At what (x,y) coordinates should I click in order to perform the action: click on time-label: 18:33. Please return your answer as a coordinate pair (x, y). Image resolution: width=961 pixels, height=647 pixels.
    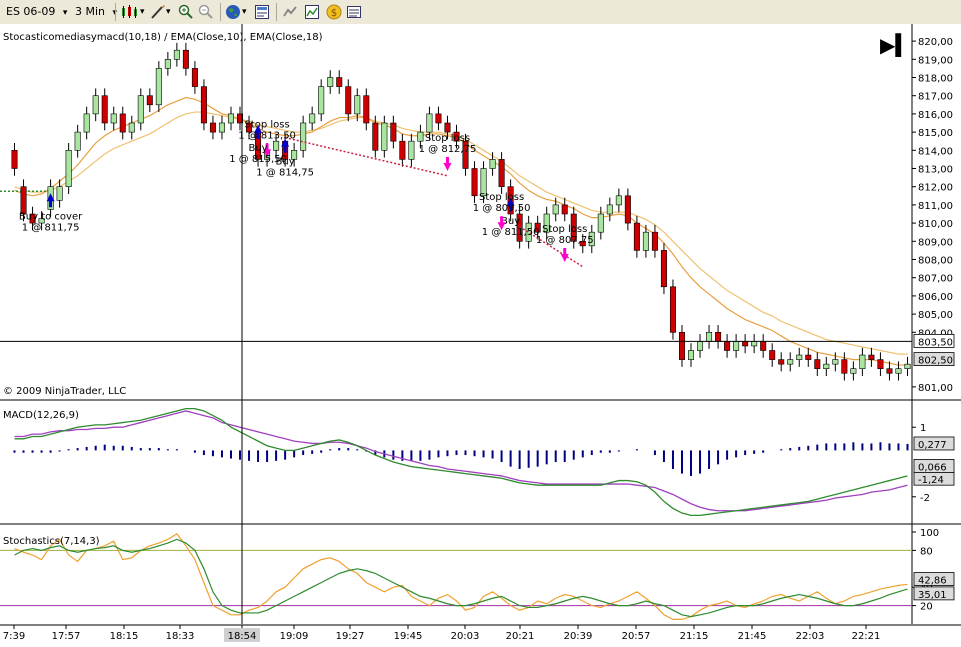
    Looking at the image, I should click on (180, 636).